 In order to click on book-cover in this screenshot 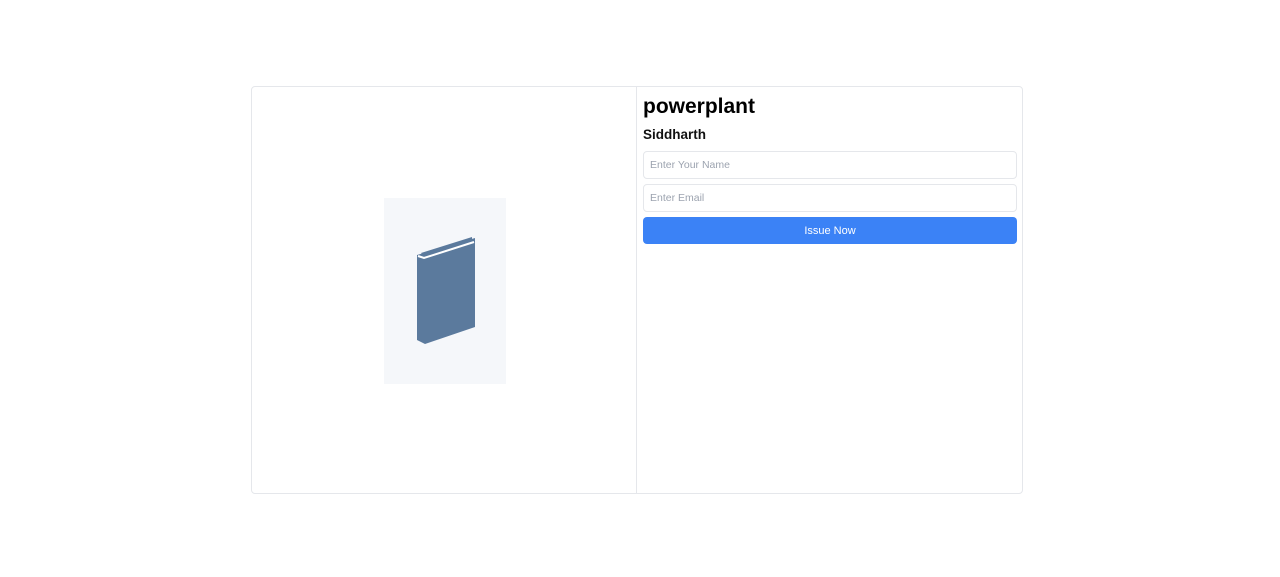, I will do `click(445, 291)`.